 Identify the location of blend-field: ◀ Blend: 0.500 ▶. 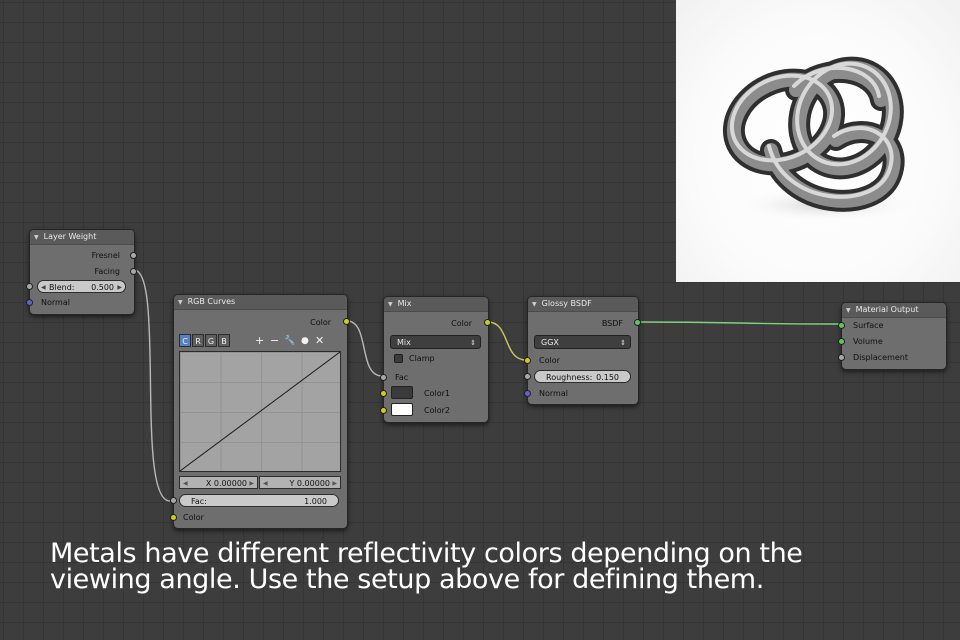
(81, 286).